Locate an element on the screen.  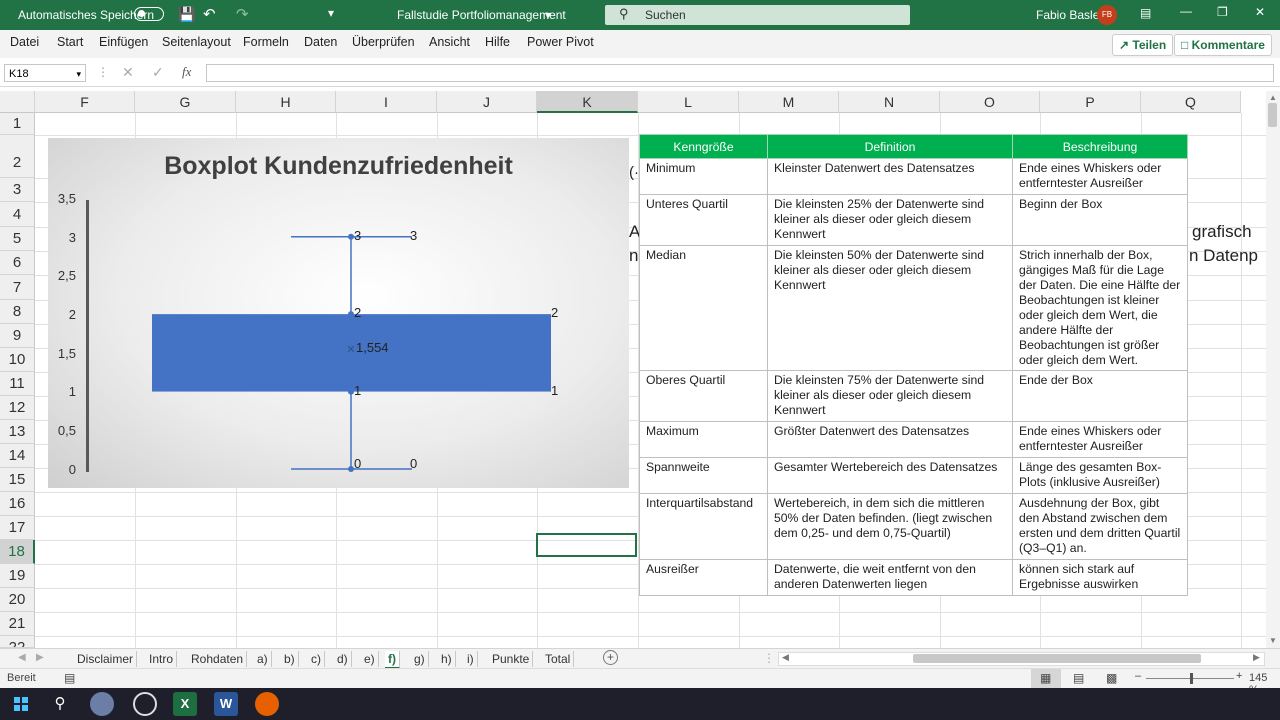
row-header-22: 22 is located at coordinates (17, 642).